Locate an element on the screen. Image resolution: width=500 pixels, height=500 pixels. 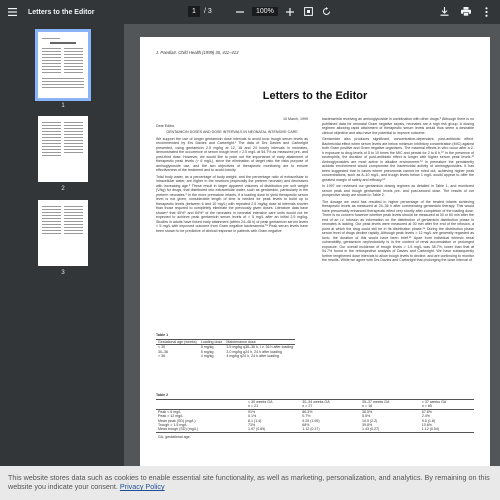
pdf-toolbar: Letters to the Editor 1 / 3 100% is located at coordinates (250, 12).